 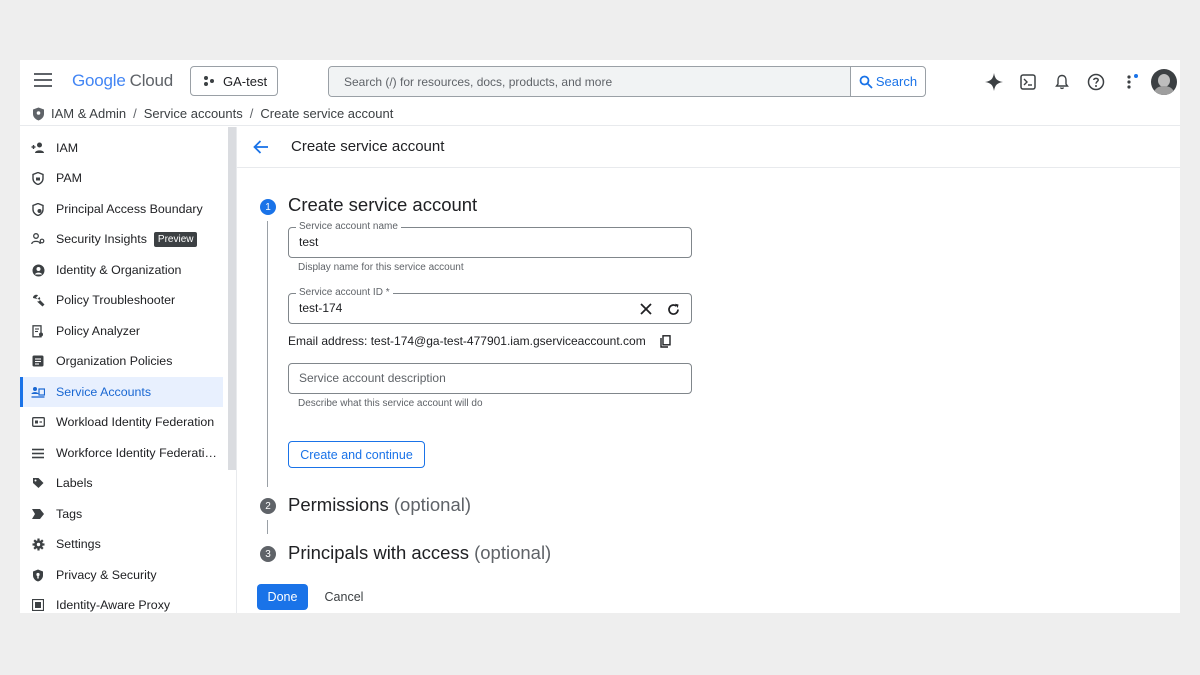 I want to click on page-title: Create service account, so click(x=368, y=146).